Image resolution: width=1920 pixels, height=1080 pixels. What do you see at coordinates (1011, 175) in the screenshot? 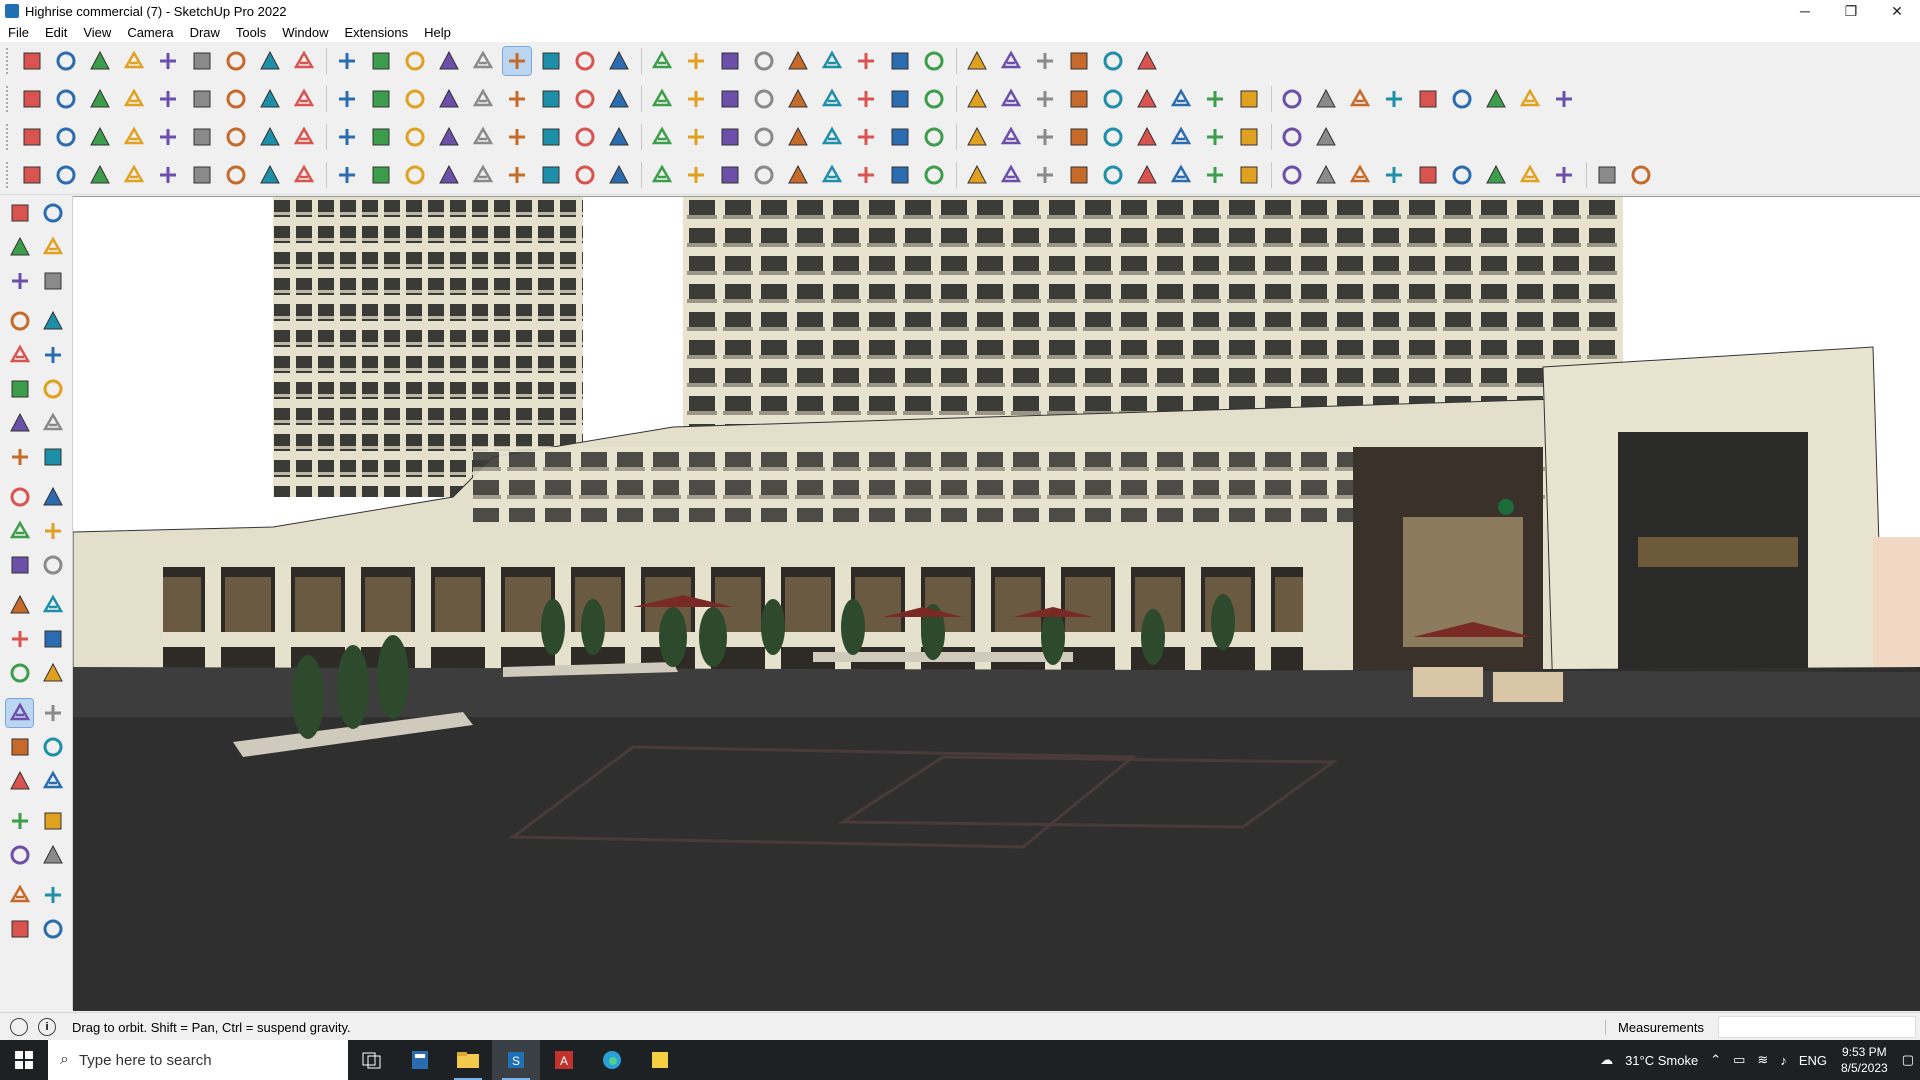
I see `hatch6-icon` at bounding box center [1011, 175].